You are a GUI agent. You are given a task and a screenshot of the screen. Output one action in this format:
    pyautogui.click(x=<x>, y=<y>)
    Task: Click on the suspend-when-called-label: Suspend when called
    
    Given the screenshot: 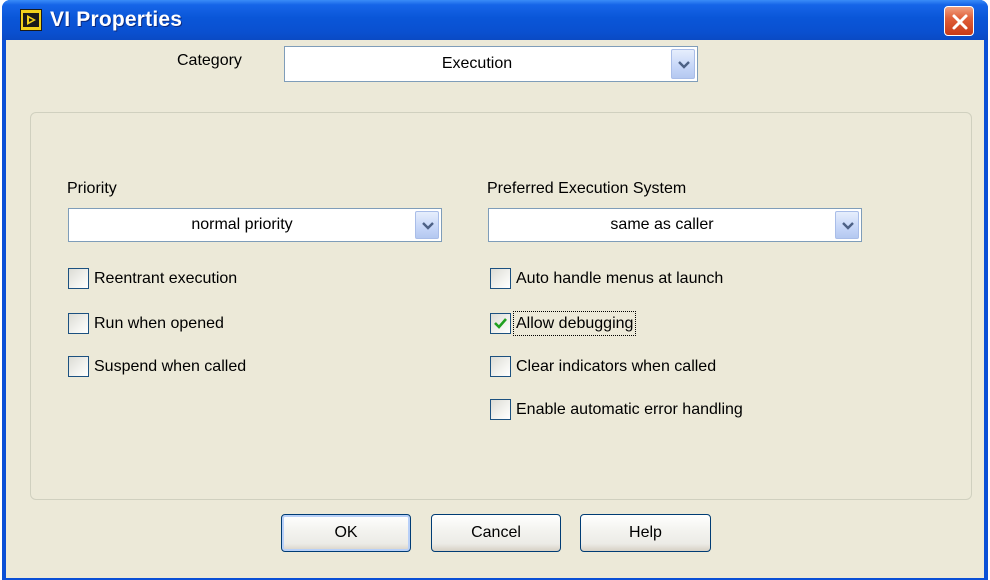 What is the action you would take?
    pyautogui.click(x=170, y=366)
    